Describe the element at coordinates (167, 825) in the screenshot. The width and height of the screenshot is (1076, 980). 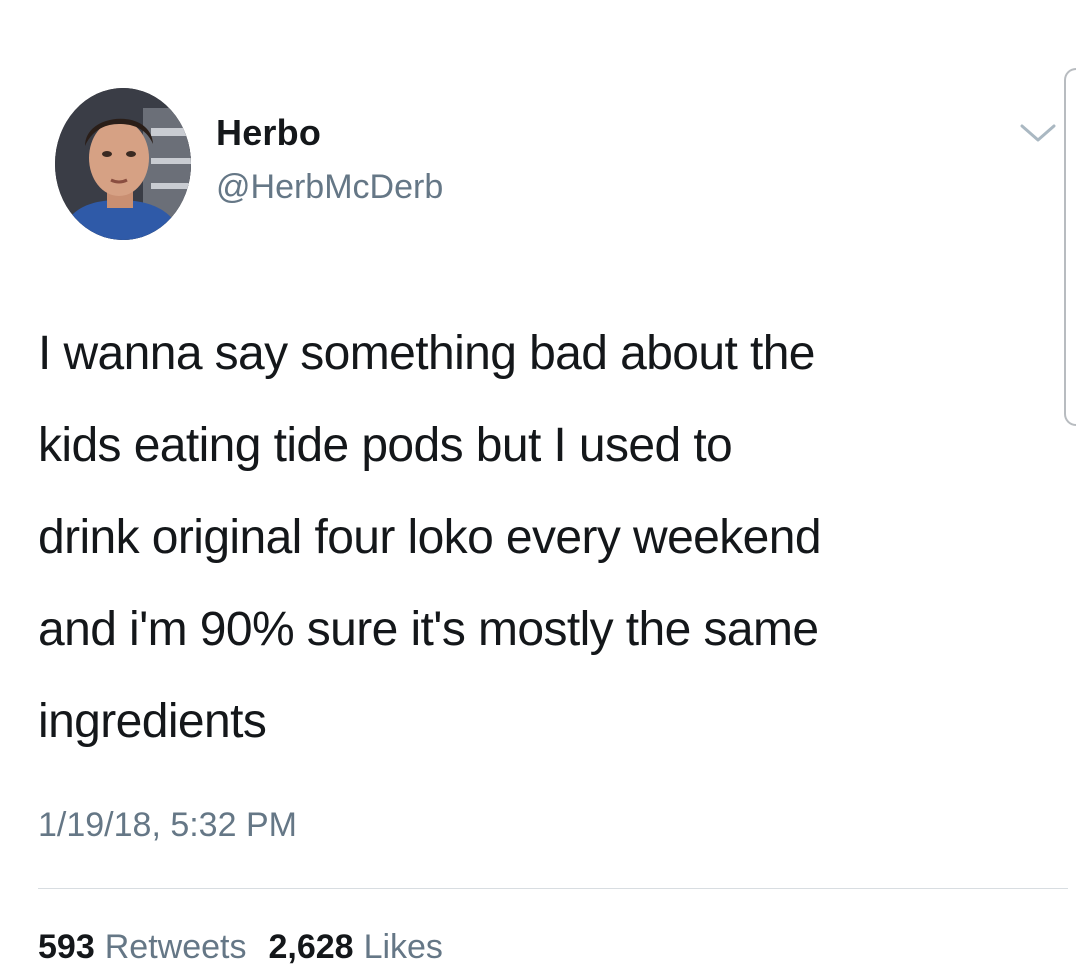
I see `tweet-timestamp: 1/19/18, 5:32 PM` at that location.